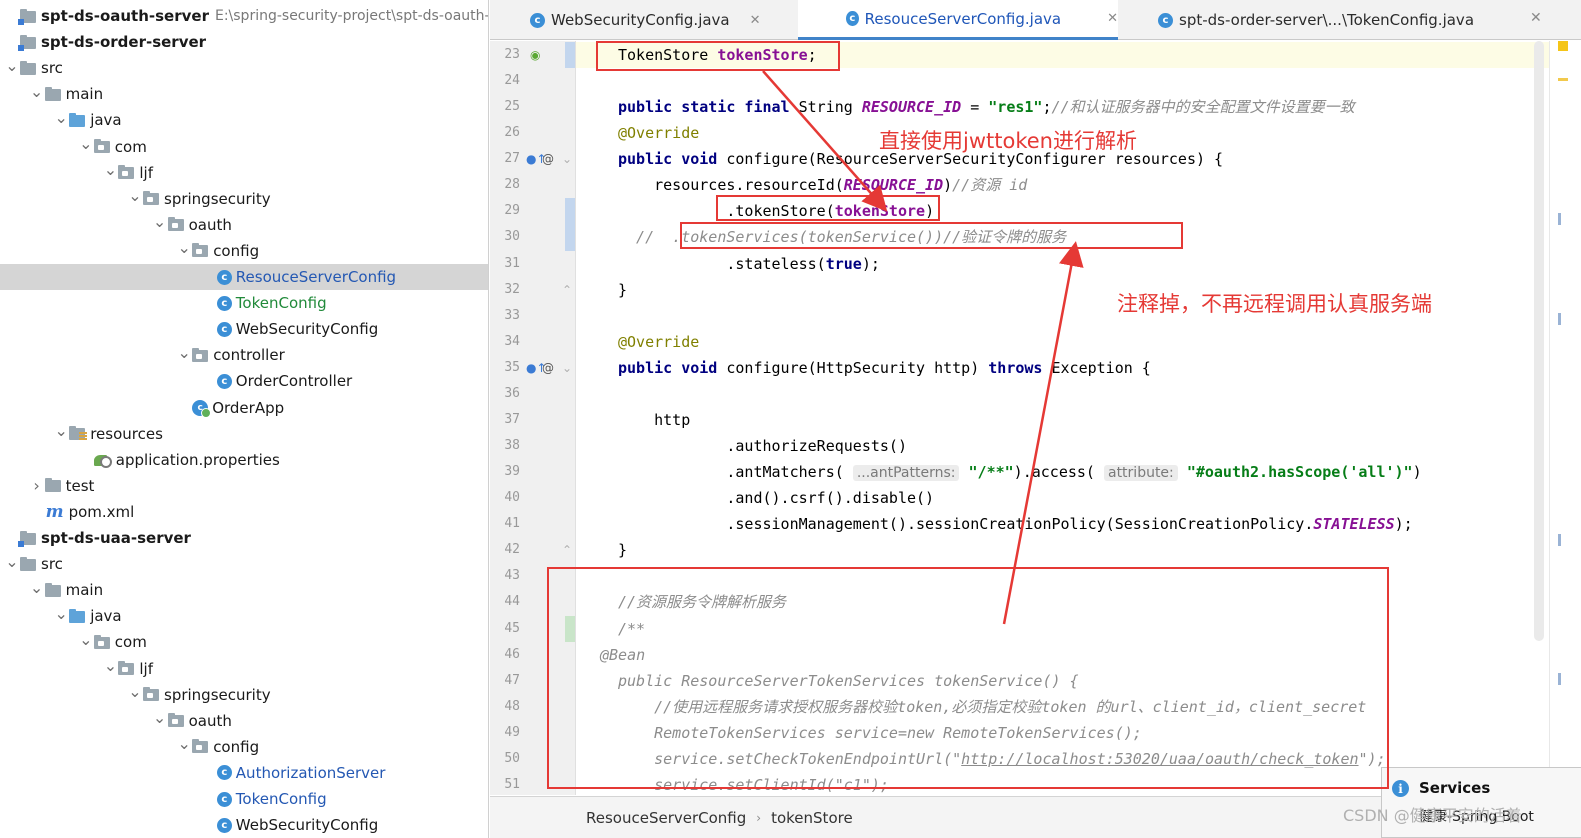 This screenshot has width=1581, height=838. I want to click on arrow-to-tokenstore-call, so click(825, 141).